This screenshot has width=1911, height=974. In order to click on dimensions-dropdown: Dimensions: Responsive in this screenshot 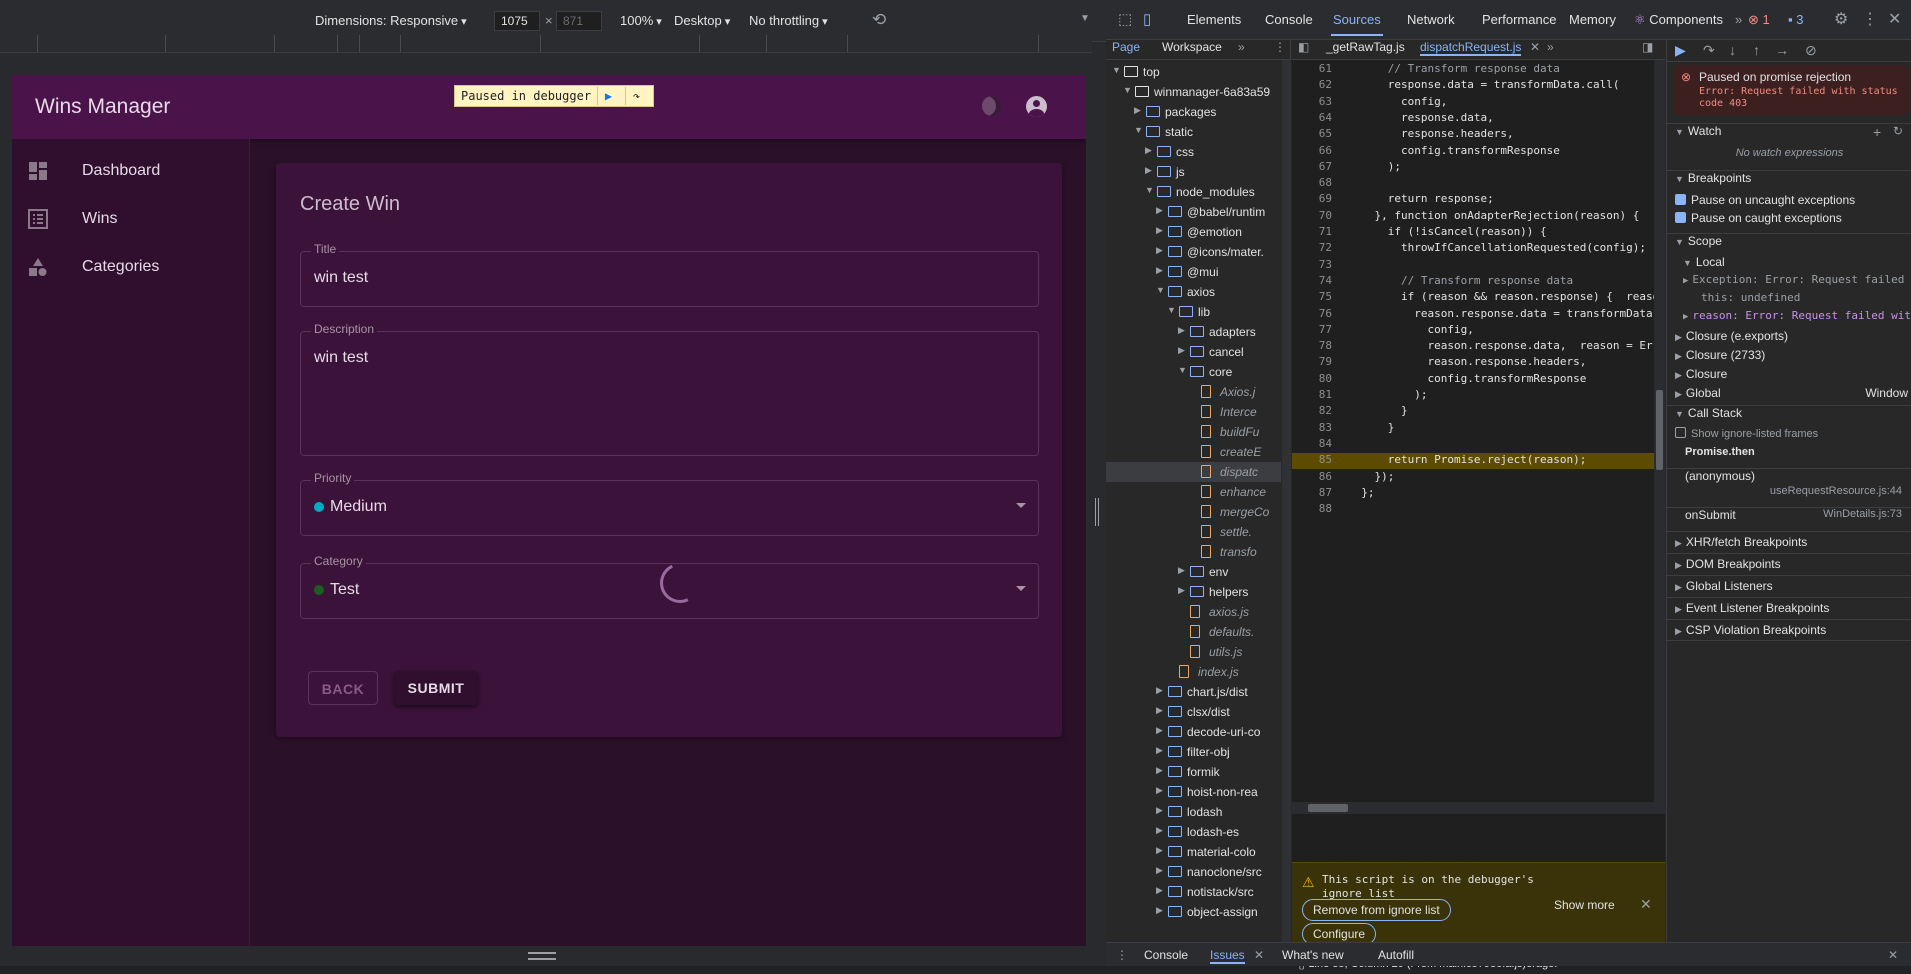, I will do `click(391, 20)`.